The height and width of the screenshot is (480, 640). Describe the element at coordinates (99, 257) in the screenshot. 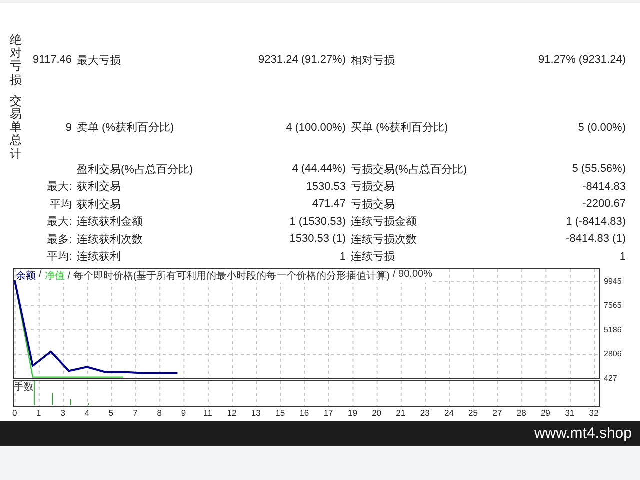

I see `stat-label: 连续获利` at that location.